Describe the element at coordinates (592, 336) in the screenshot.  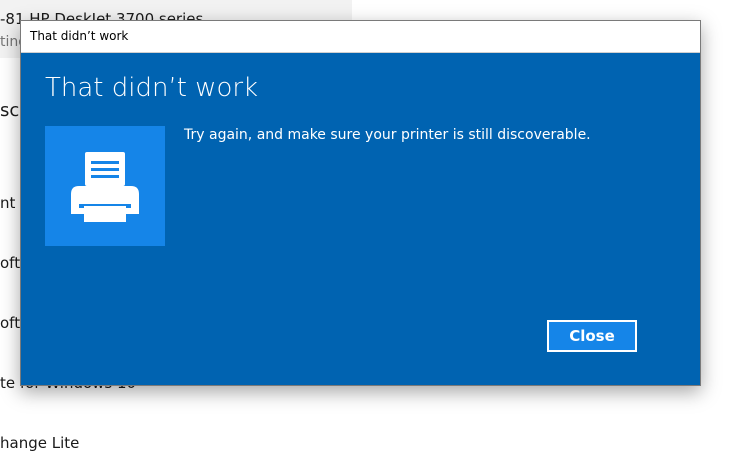
I see `close-button: Close` at that location.